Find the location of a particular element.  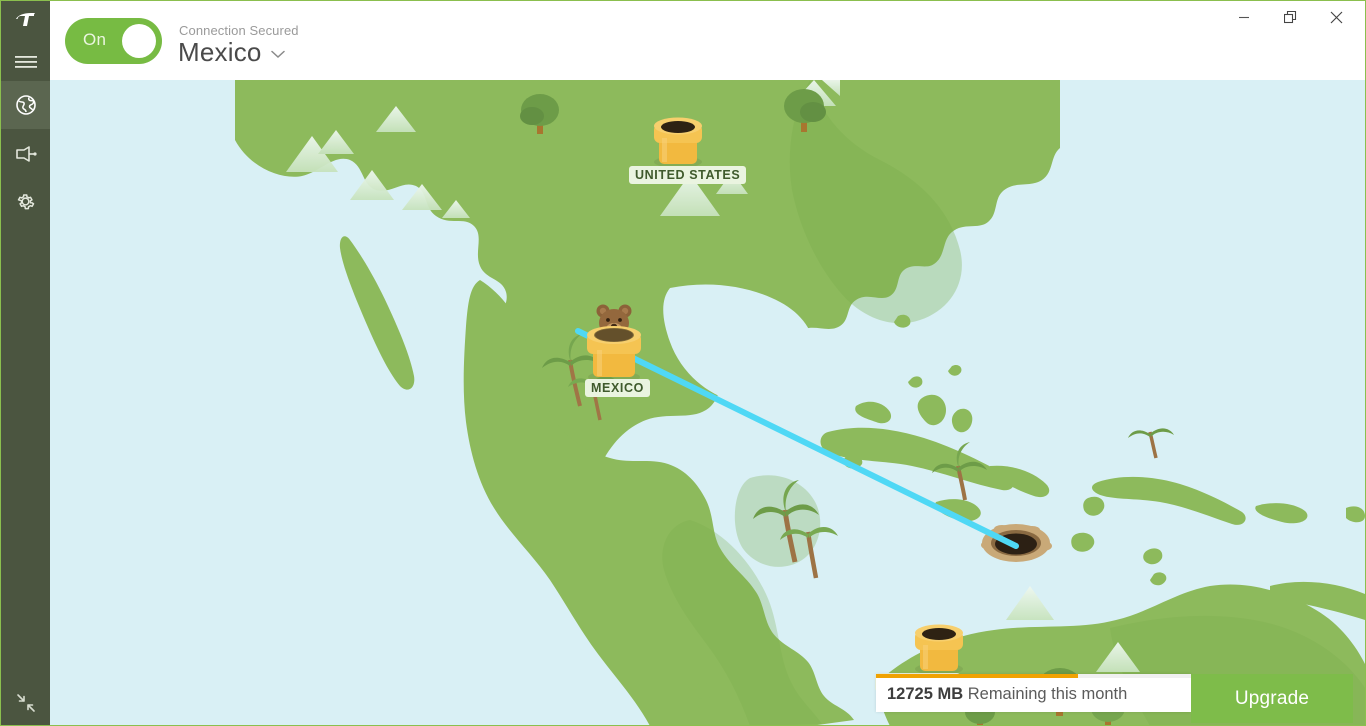

country-selector: Mexico is located at coordinates (231, 52).